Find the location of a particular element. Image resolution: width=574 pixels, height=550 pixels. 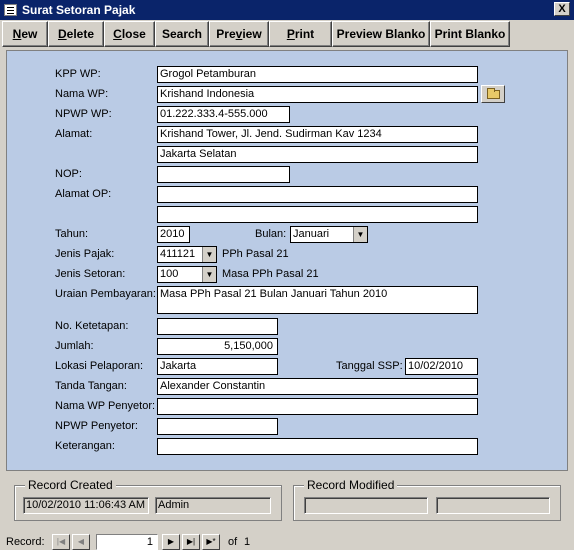

alamat-label: Alamat: is located at coordinates (74, 134).